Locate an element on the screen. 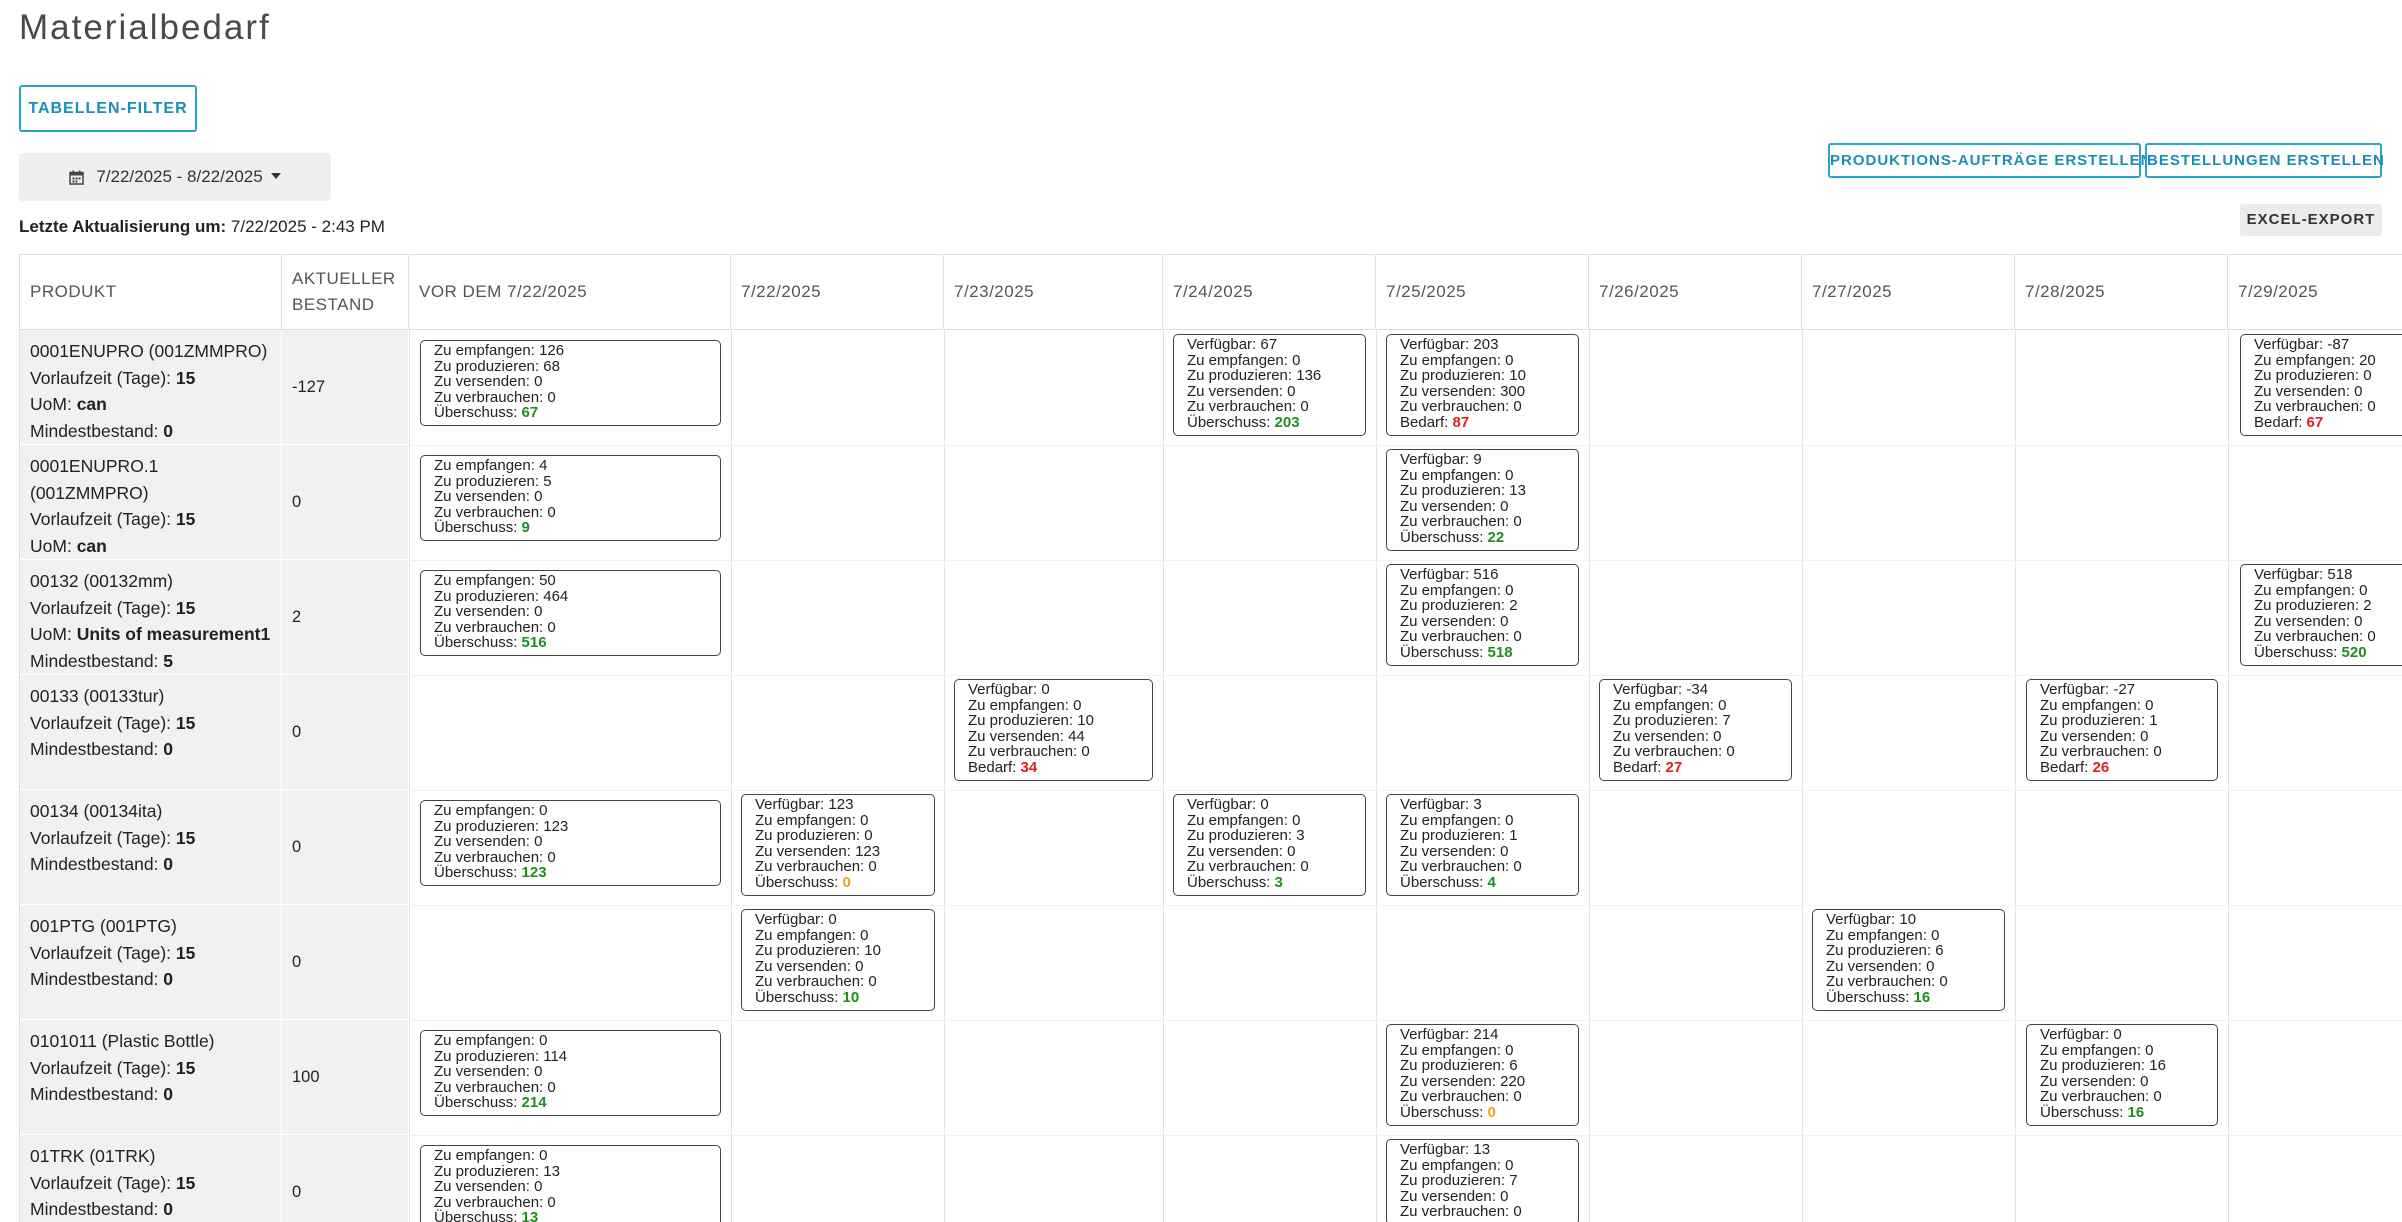  box-value-available: 203 is located at coordinates (1486, 344).